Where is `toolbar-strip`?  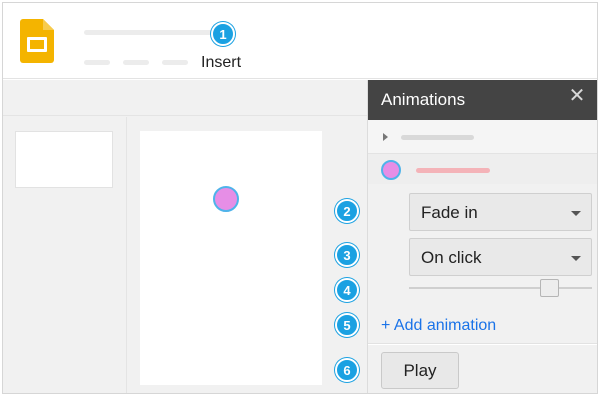 toolbar-strip is located at coordinates (185, 98).